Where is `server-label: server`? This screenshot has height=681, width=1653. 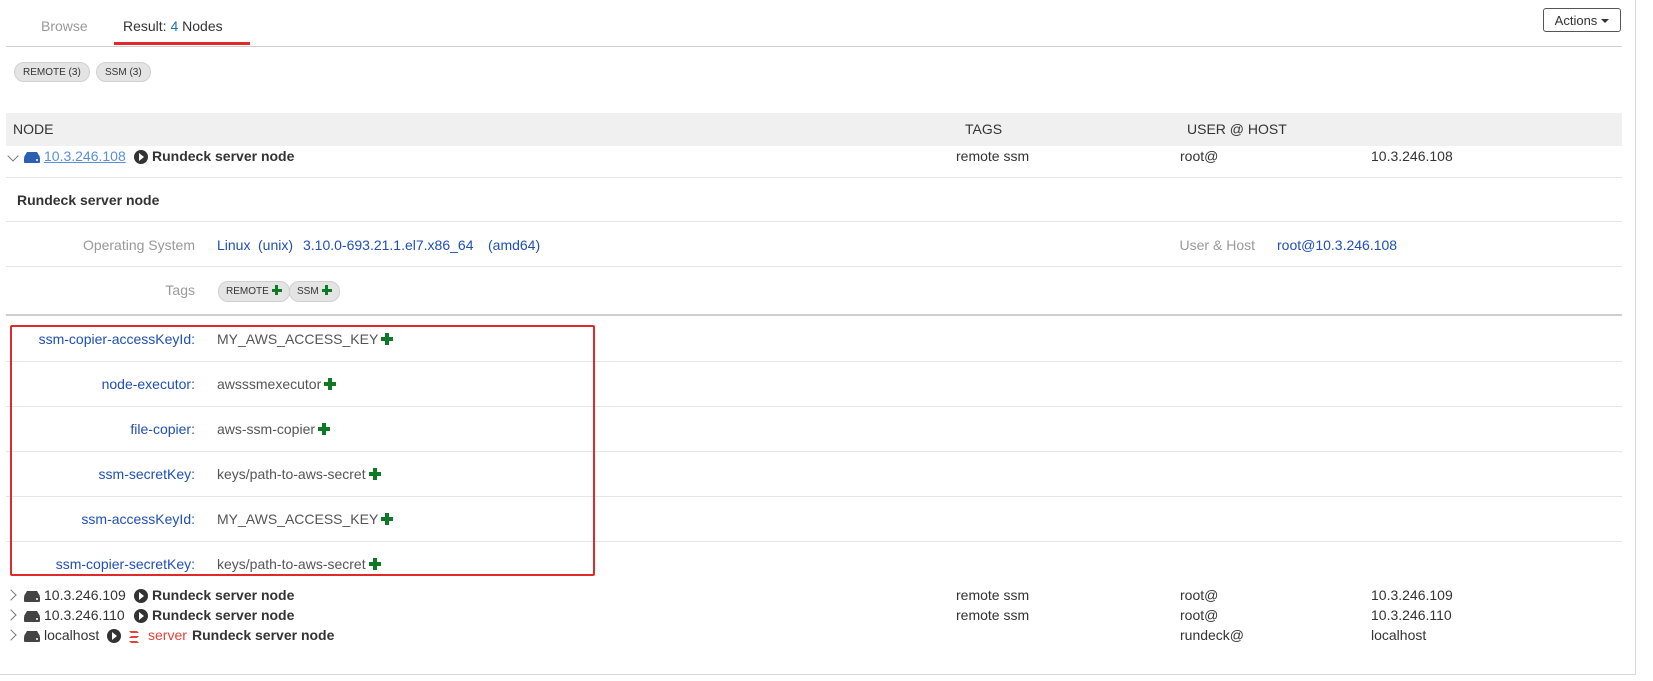 server-label: server is located at coordinates (167, 635).